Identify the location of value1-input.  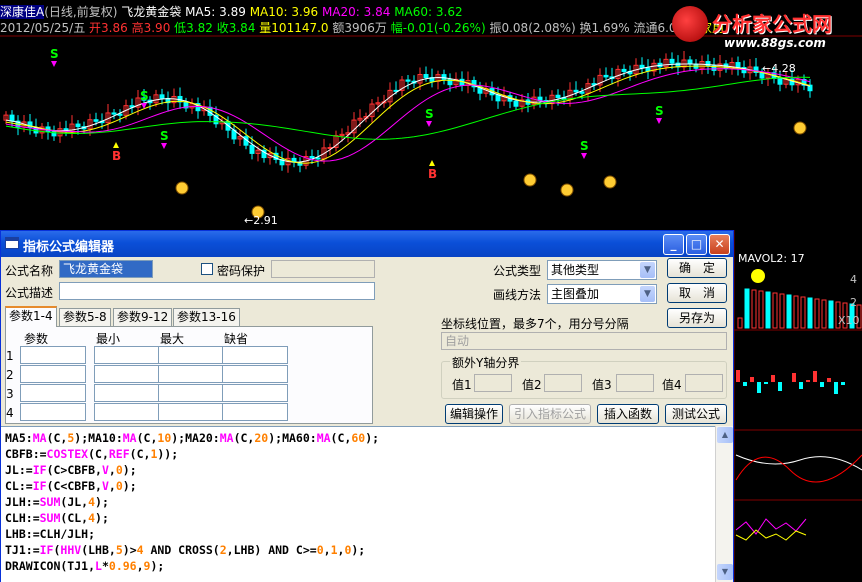
(493, 383).